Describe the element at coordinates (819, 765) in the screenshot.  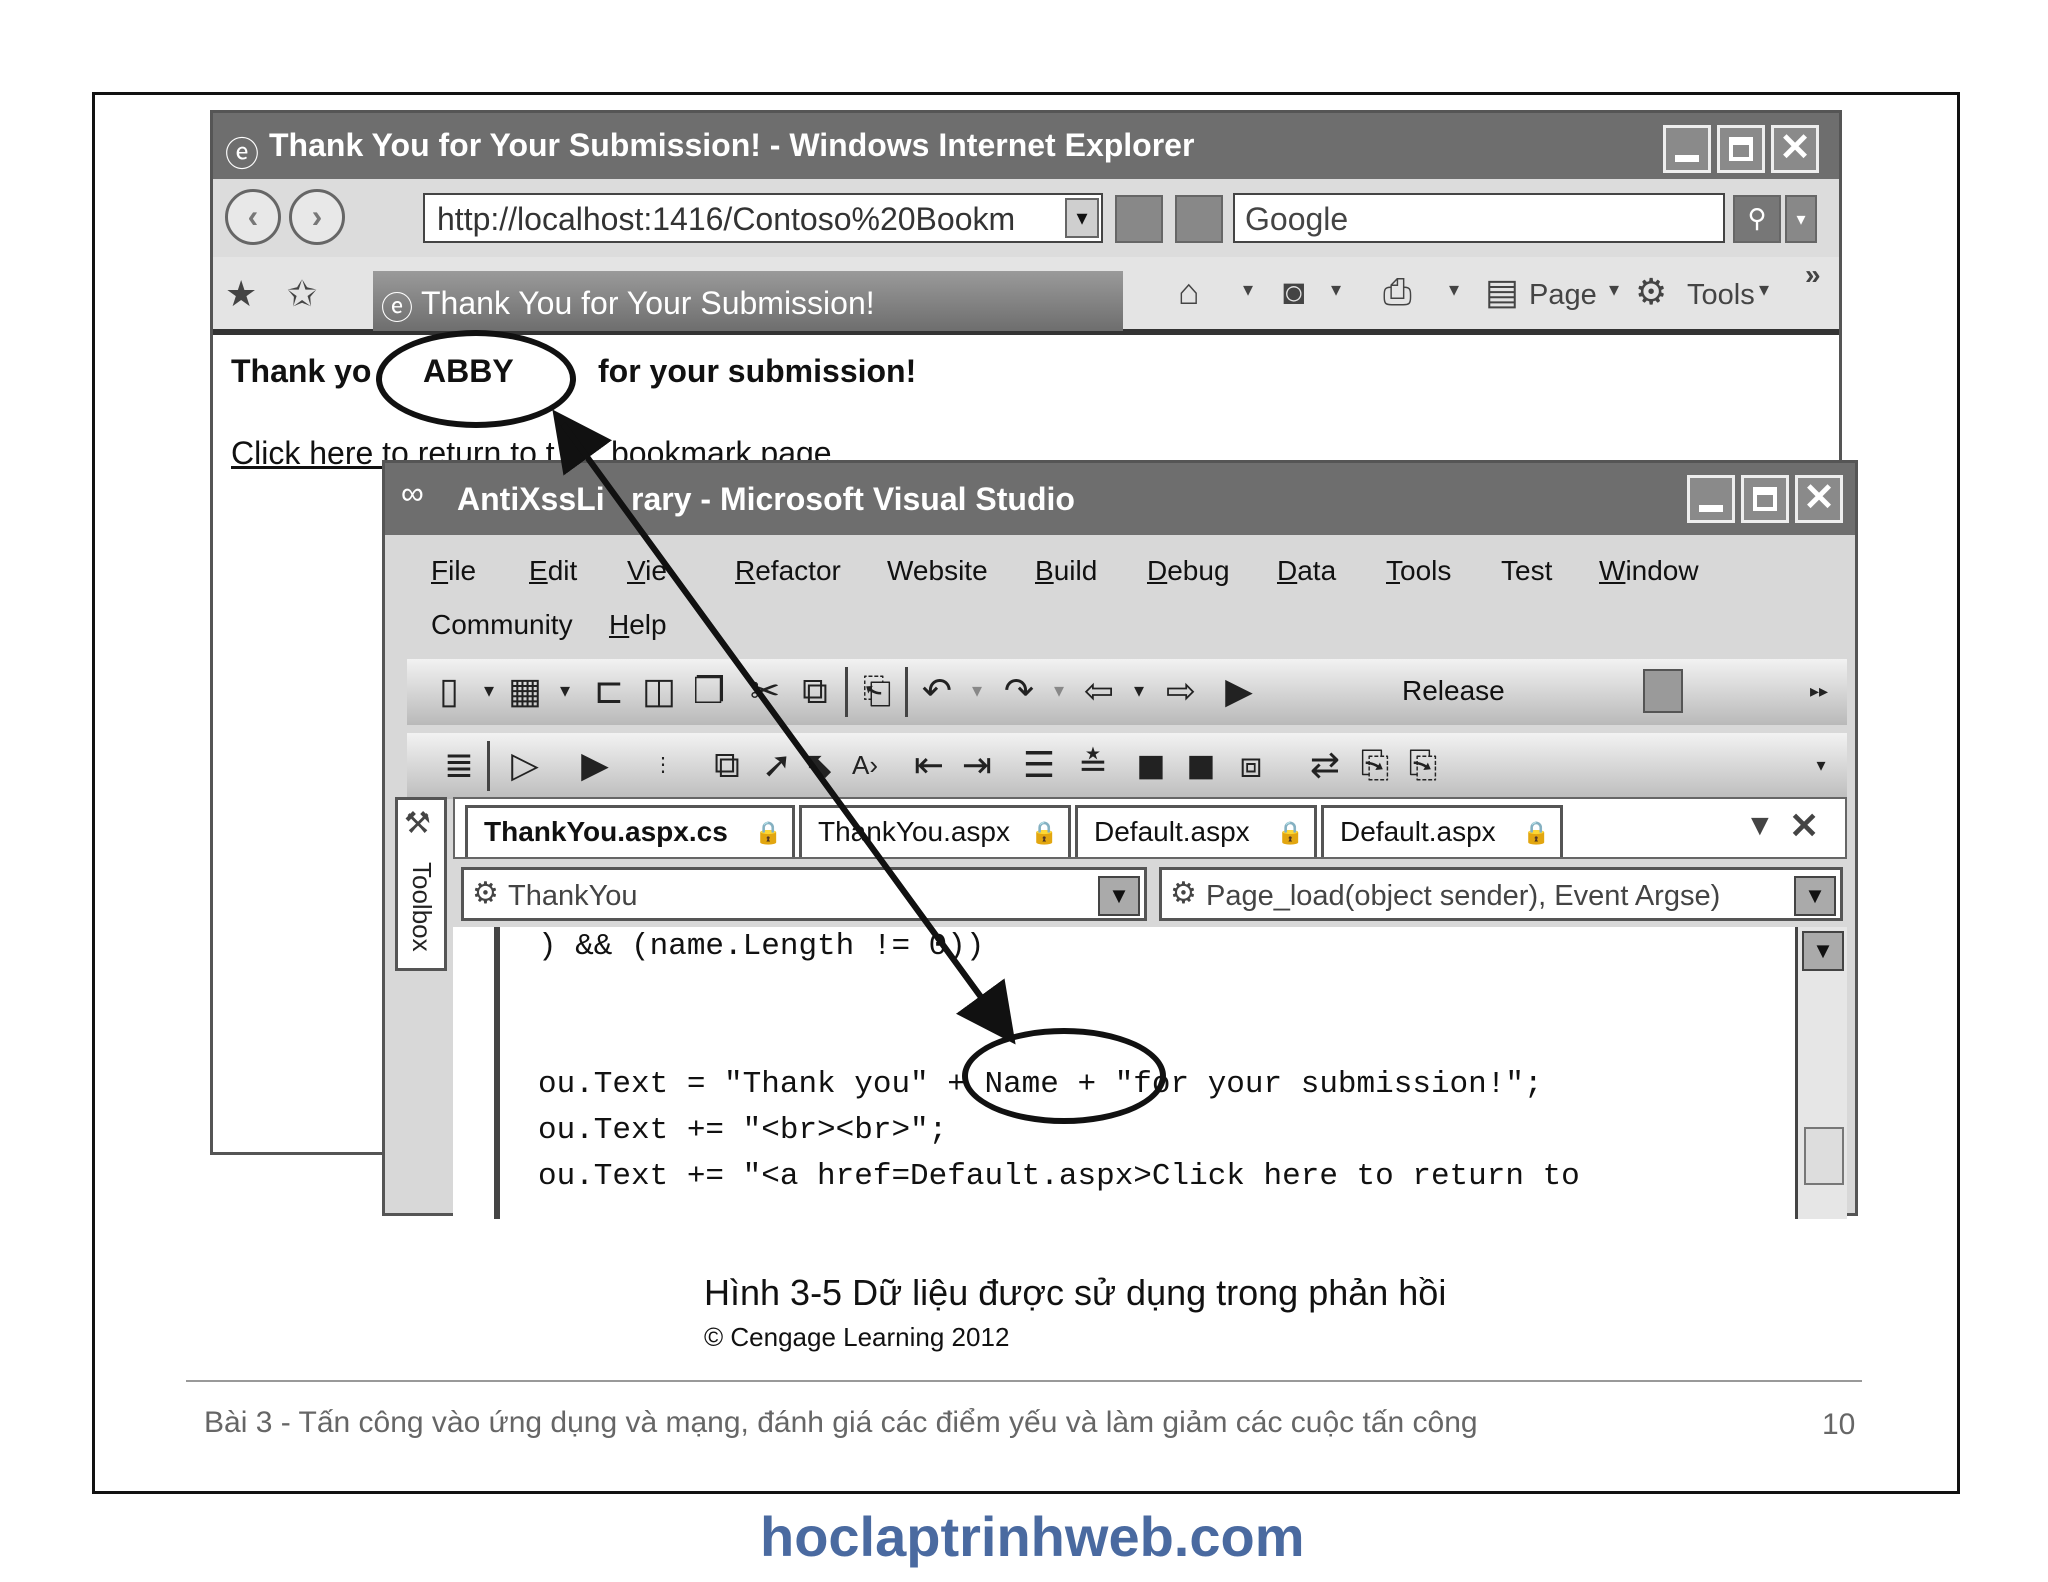
I see `select-icon: ⬉` at that location.